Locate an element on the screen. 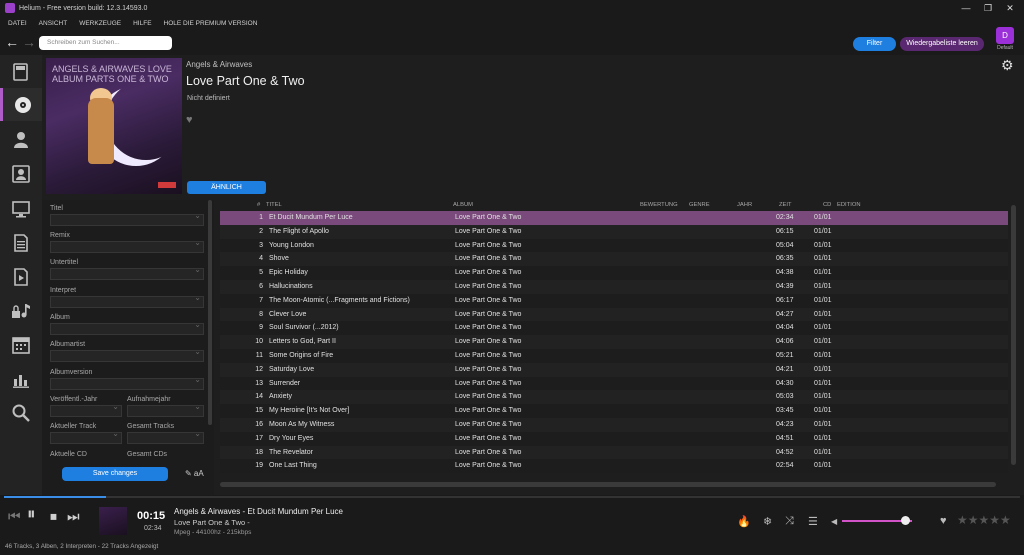 This screenshot has width=1024, height=555. col-edition: EDITION is located at coordinates (849, 205).